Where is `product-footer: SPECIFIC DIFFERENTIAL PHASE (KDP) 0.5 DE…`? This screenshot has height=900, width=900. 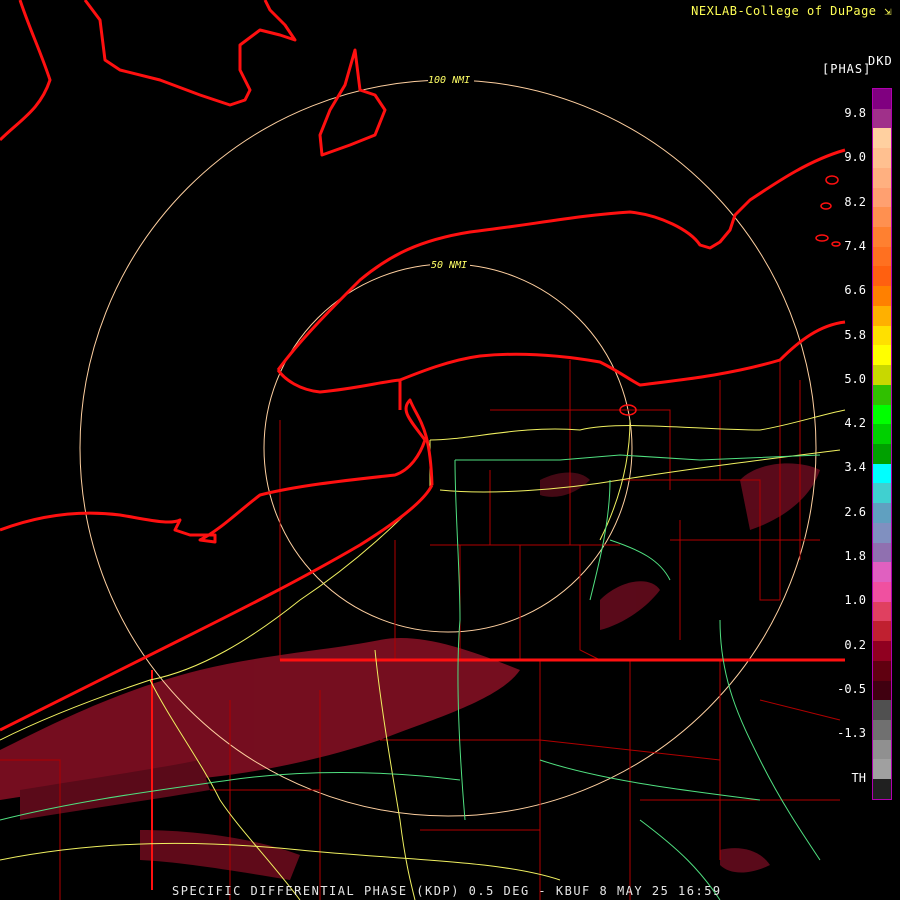 product-footer: SPECIFIC DIFFERENTIAL PHASE (KDP) 0.5 DE… is located at coordinates (447, 891).